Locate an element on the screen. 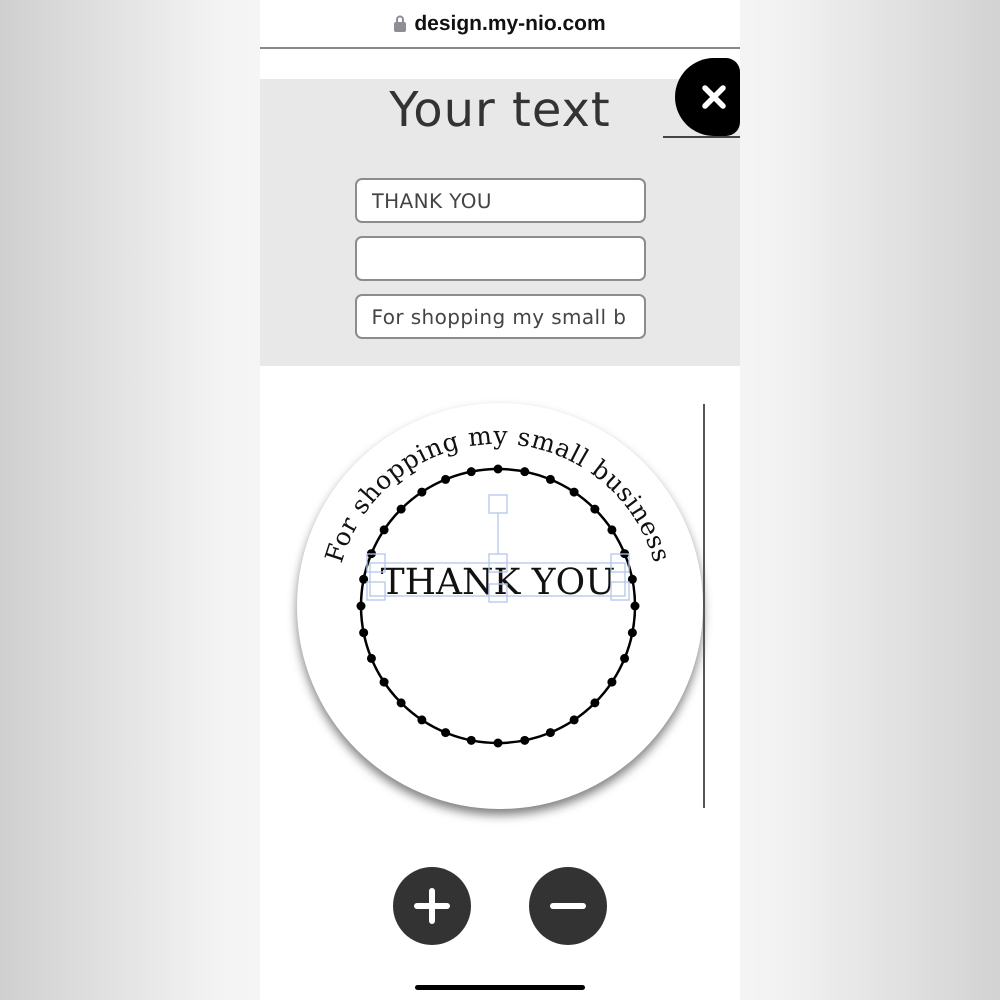 This screenshot has width=1000, height=1000. minus-icon is located at coordinates (568, 906).